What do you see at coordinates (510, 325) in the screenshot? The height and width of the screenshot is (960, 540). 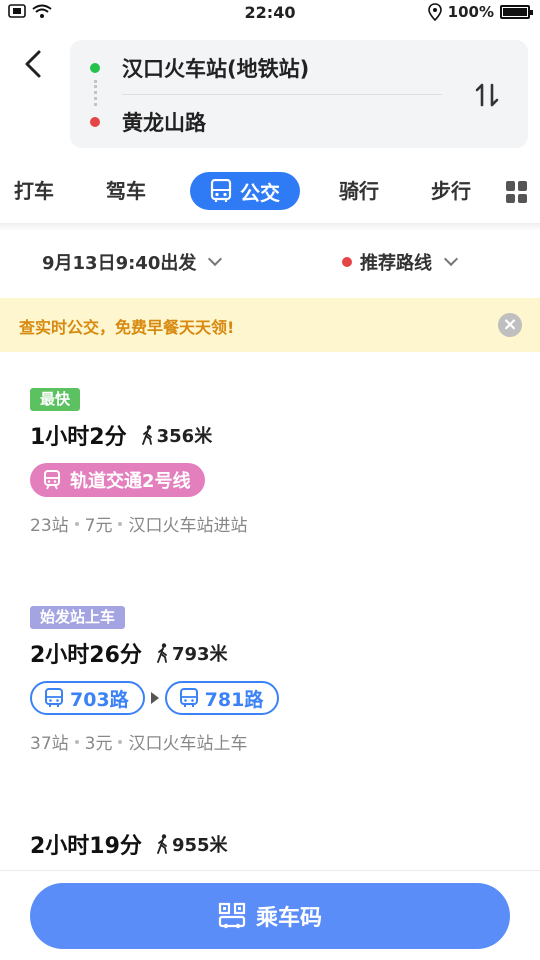 I see `close-icon: ×` at bounding box center [510, 325].